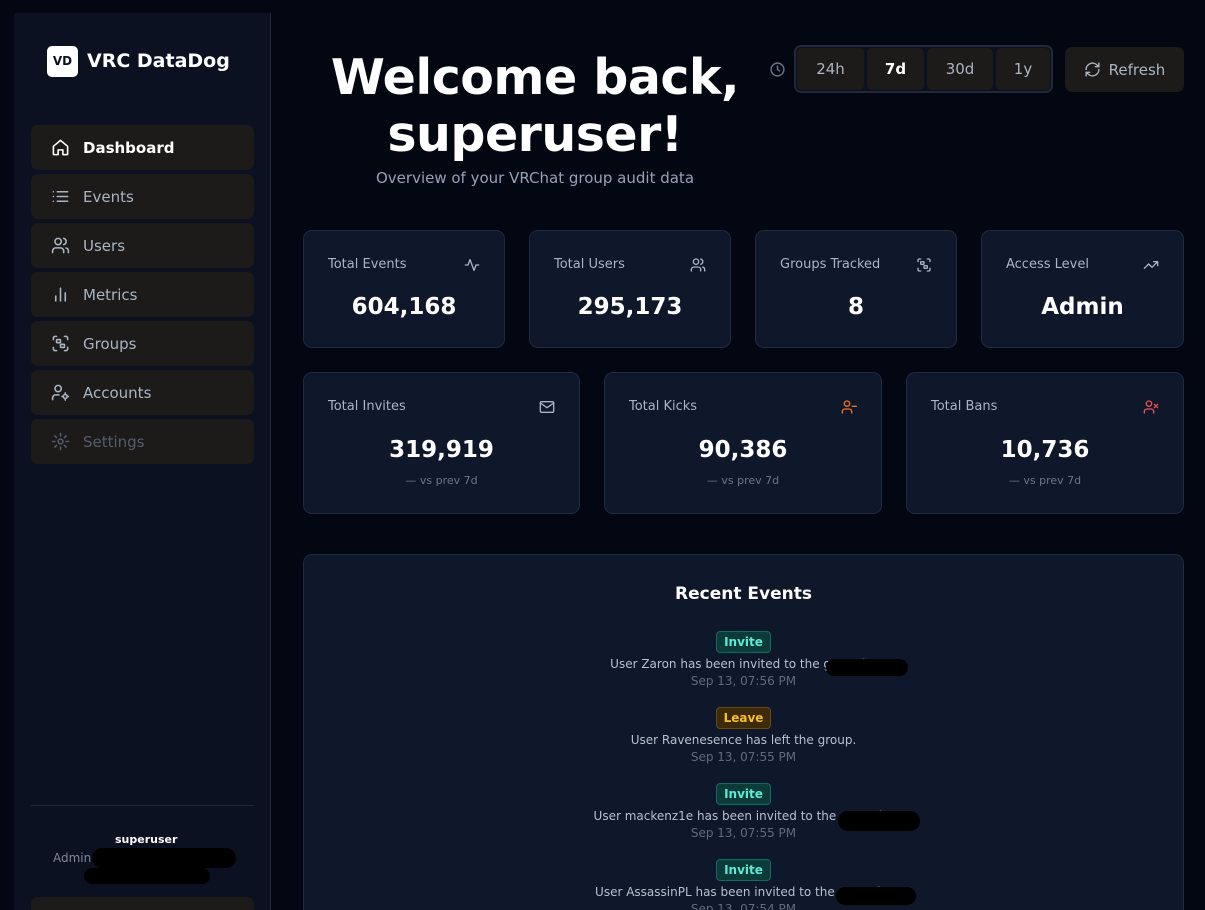 This screenshot has width=1205, height=910. What do you see at coordinates (108, 196) in the screenshot?
I see `sidebar-item-label: Events` at bounding box center [108, 196].